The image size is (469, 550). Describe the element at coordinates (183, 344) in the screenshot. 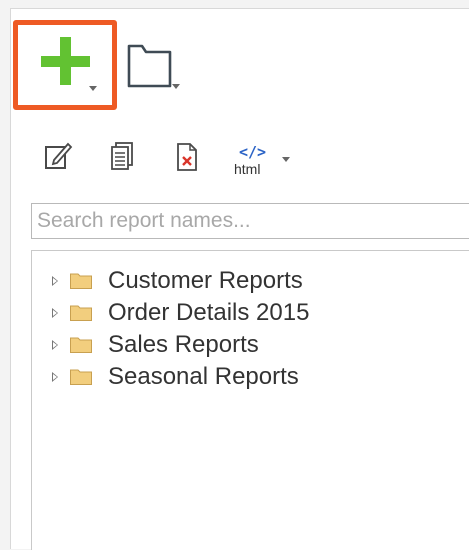

I see `tree-item-label: Sales Reports` at that location.